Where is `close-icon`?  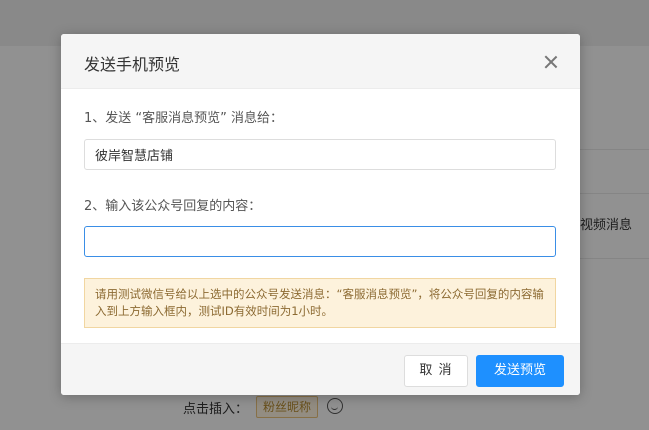
close-icon is located at coordinates (551, 62).